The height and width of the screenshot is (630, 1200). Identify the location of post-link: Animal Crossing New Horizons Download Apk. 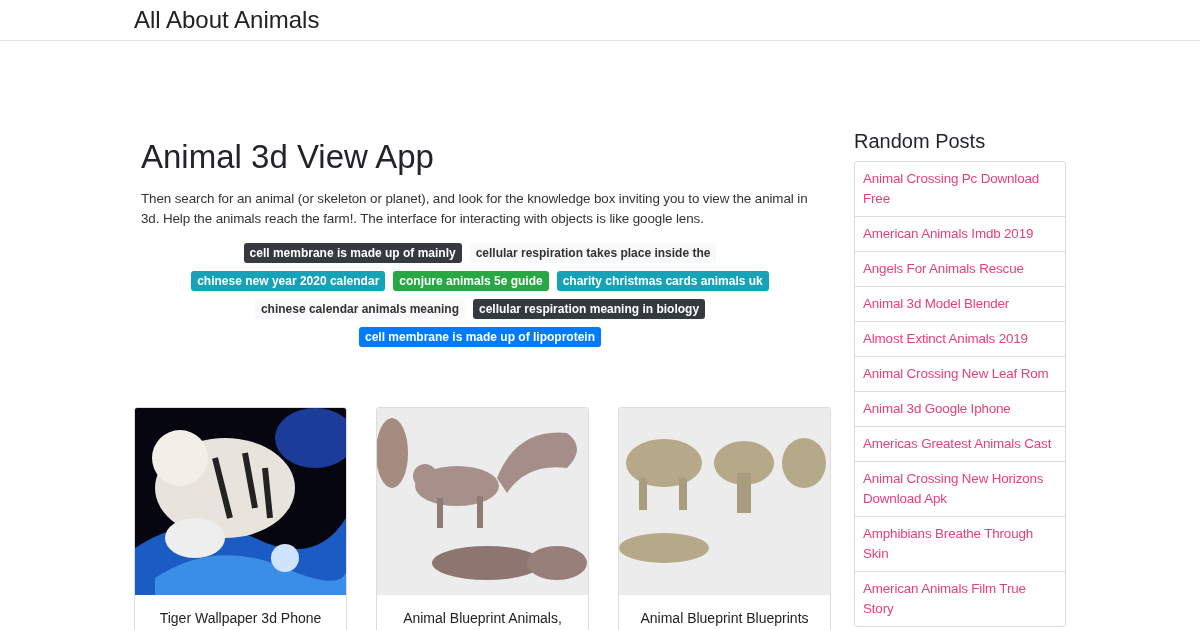
(960, 488).